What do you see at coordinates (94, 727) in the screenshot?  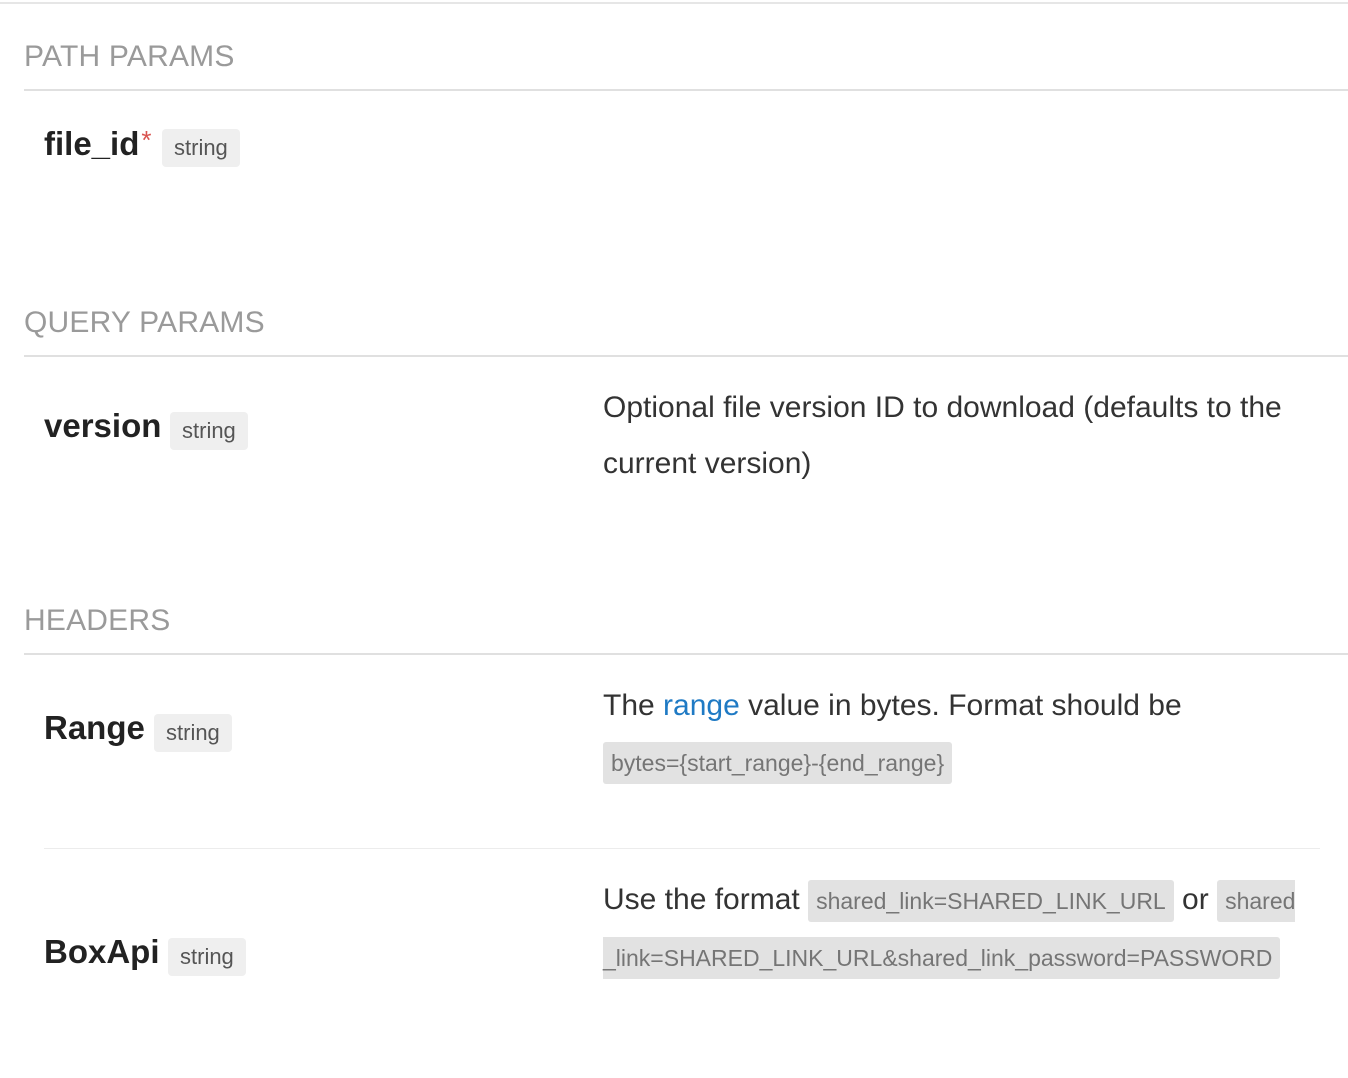 I see `param-name-range: Range` at bounding box center [94, 727].